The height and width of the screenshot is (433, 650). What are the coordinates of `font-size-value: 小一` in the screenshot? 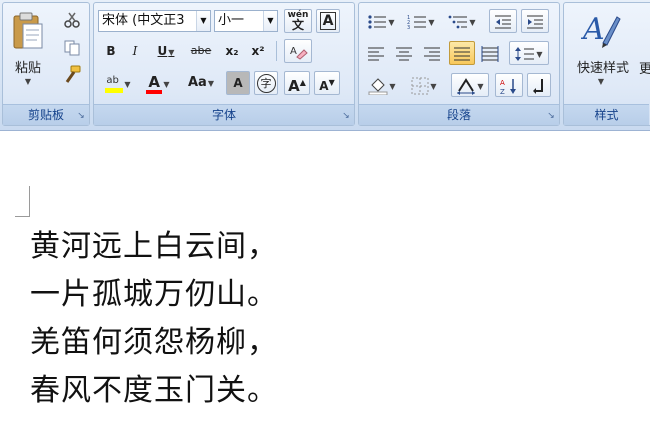 It's located at (231, 20).